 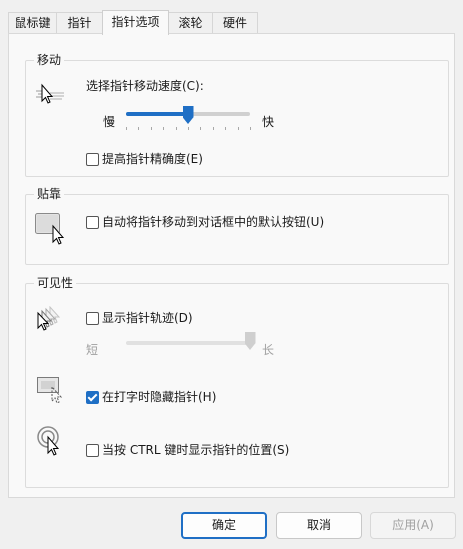 What do you see at coordinates (188, 115) in the screenshot?
I see `speed-slider-thumb` at bounding box center [188, 115].